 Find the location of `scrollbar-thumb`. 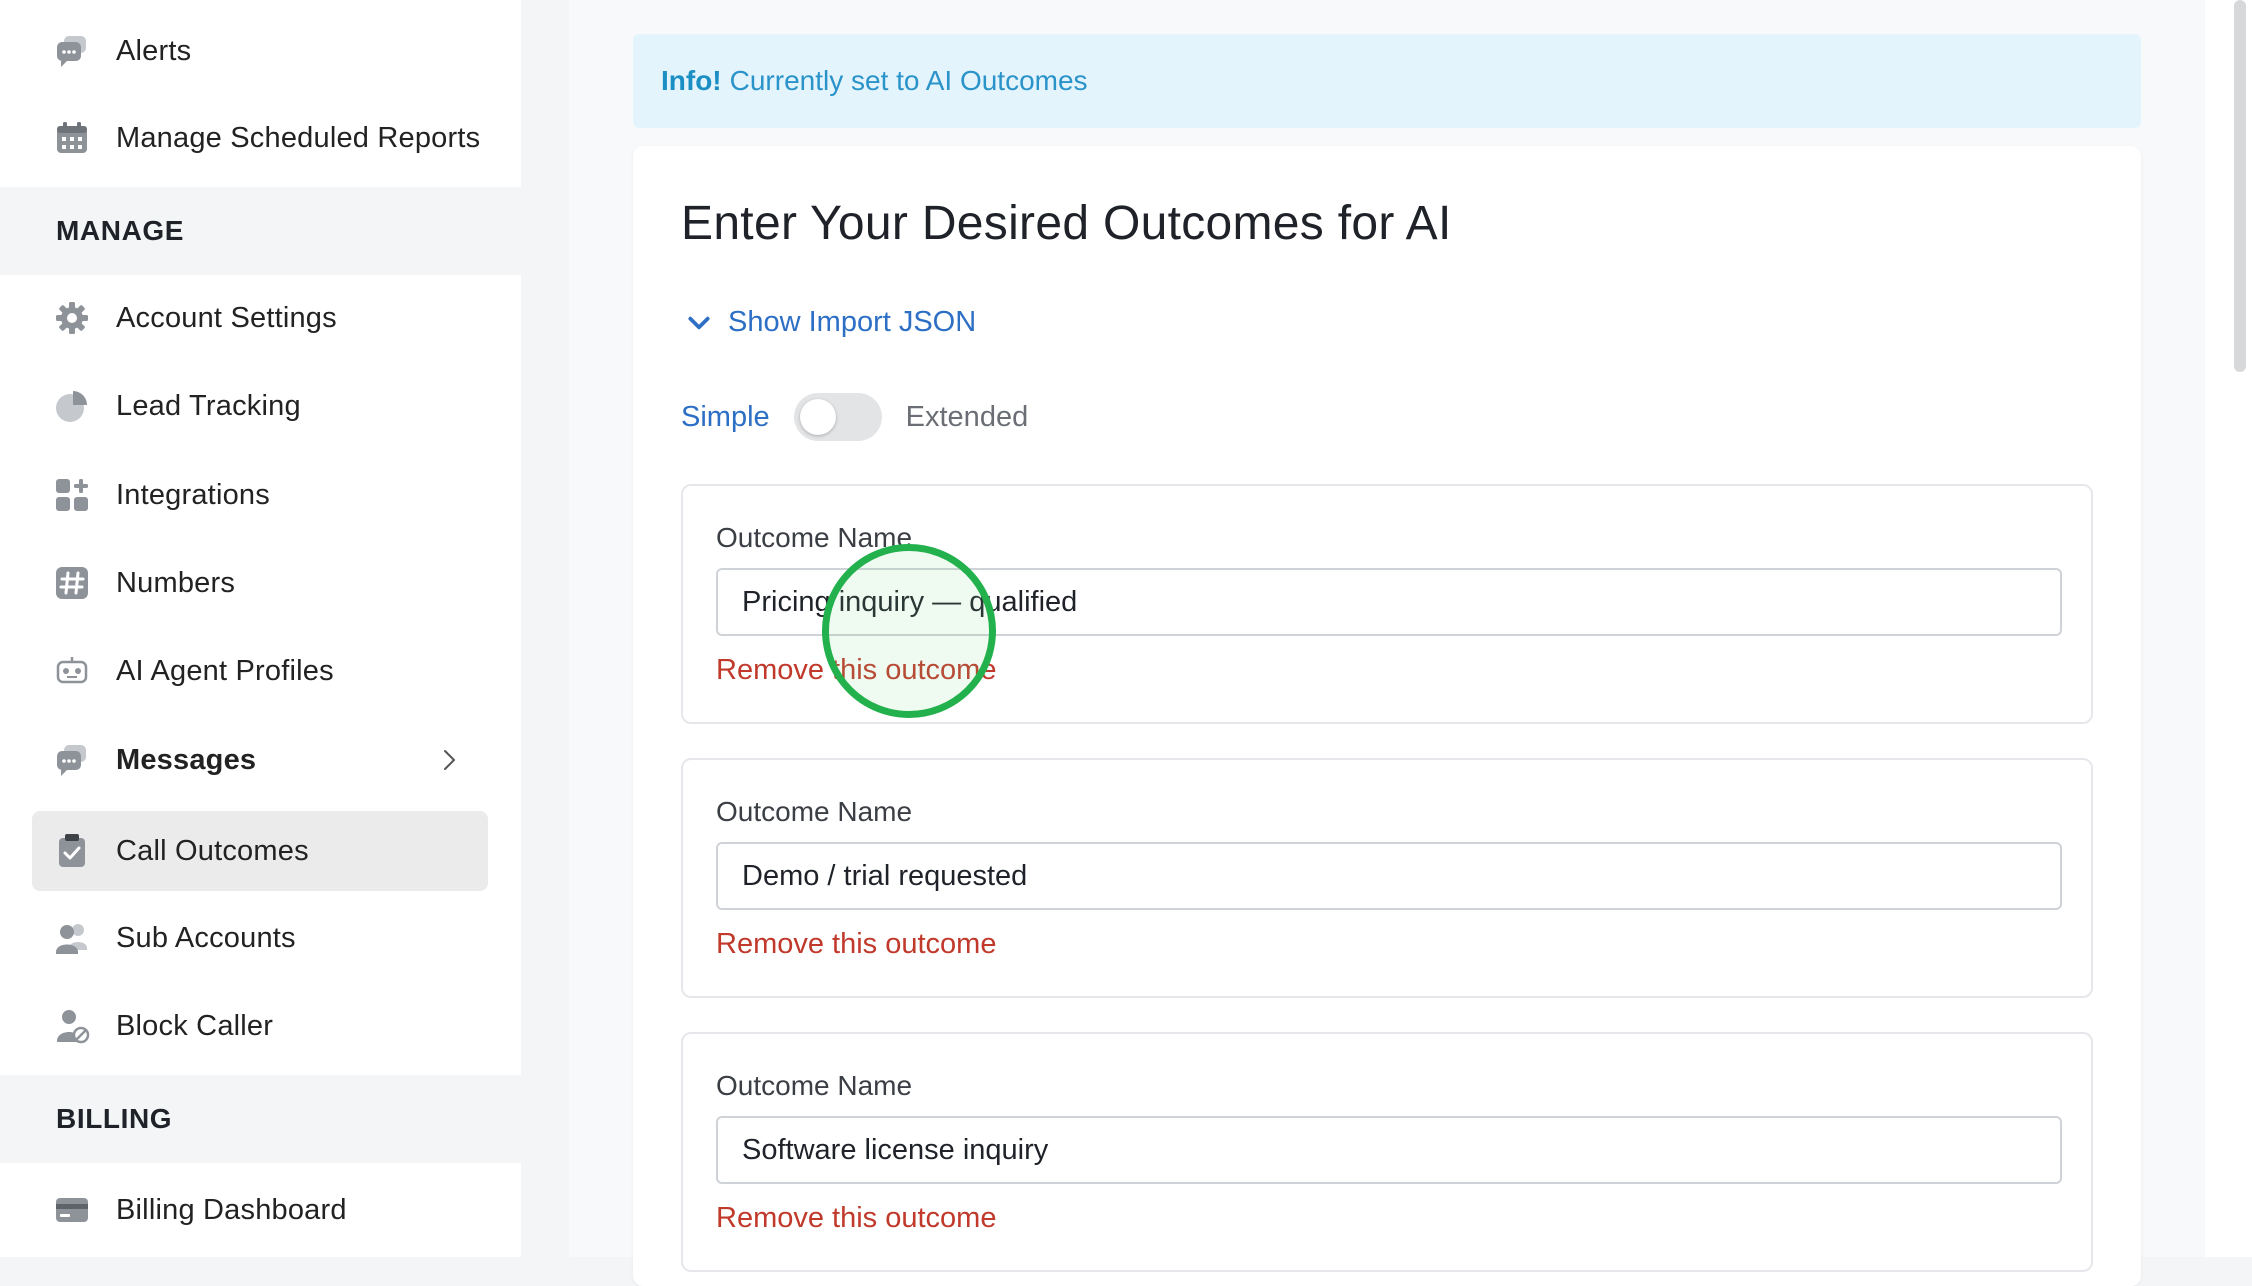

scrollbar-thumb is located at coordinates (2240, 186).